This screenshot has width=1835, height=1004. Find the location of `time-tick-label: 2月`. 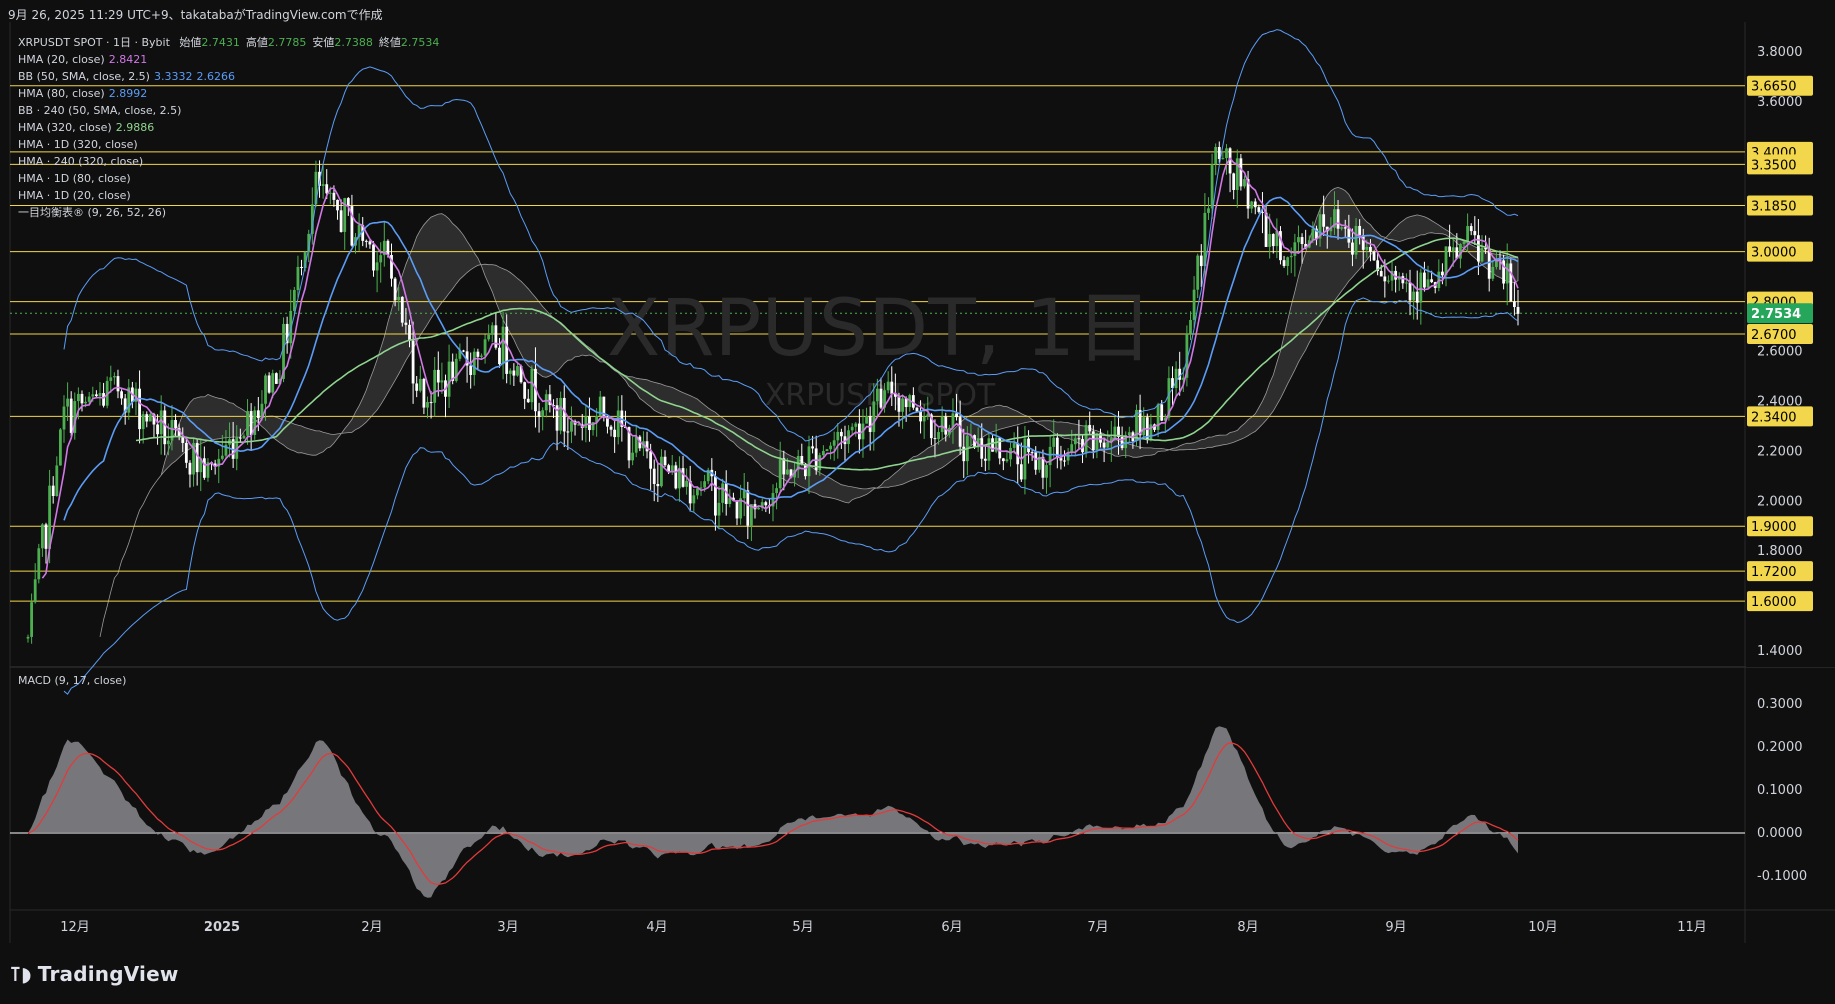

time-tick-label: 2月 is located at coordinates (371, 927).